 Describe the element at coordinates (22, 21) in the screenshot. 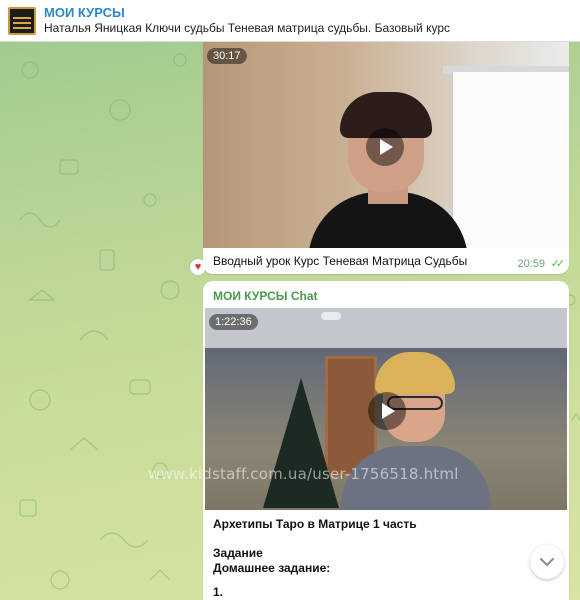

I see `pinned-message-thumbnail` at that location.